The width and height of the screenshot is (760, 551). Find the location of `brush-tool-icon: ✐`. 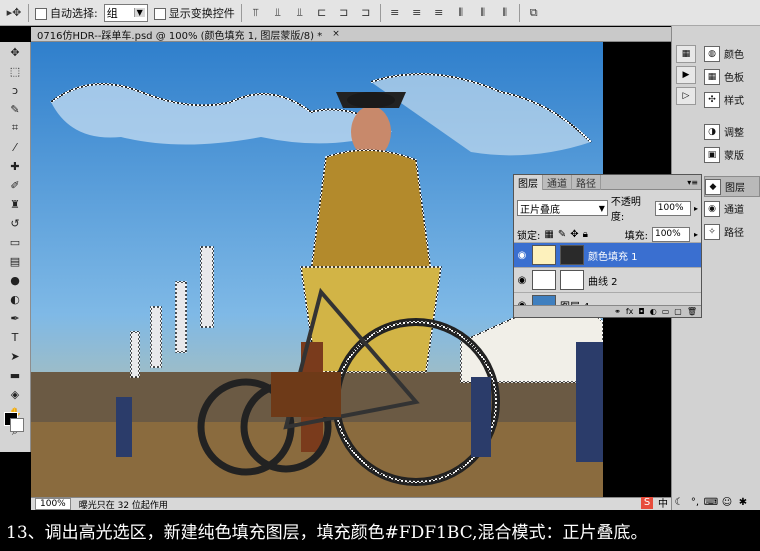

brush-tool-icon: ✐ is located at coordinates (15, 185).